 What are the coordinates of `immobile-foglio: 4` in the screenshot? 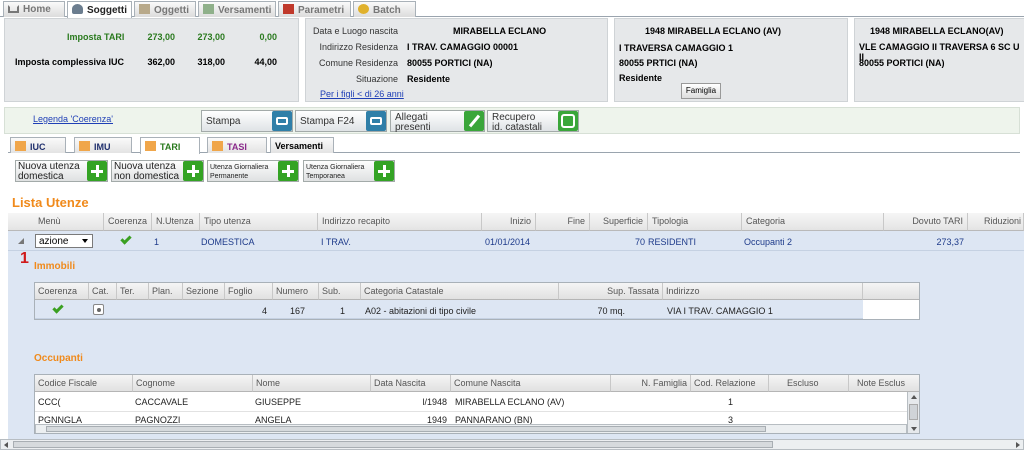 It's located at (264, 311).